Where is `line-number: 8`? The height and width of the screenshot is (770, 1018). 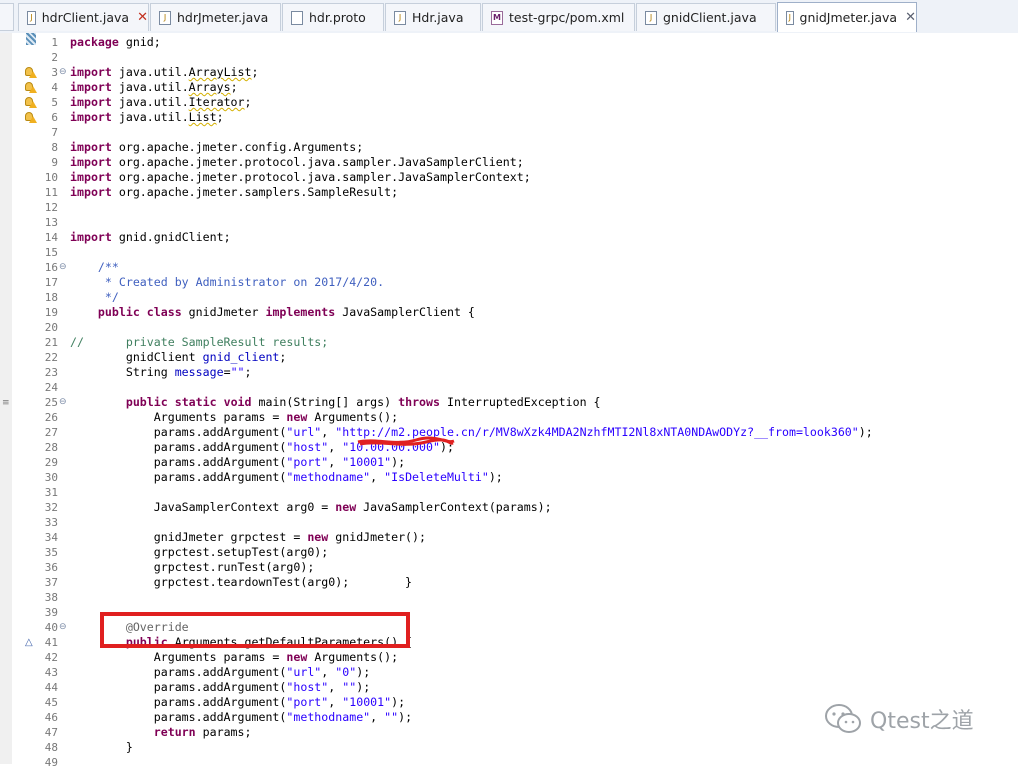 line-number: 8 is located at coordinates (54, 147).